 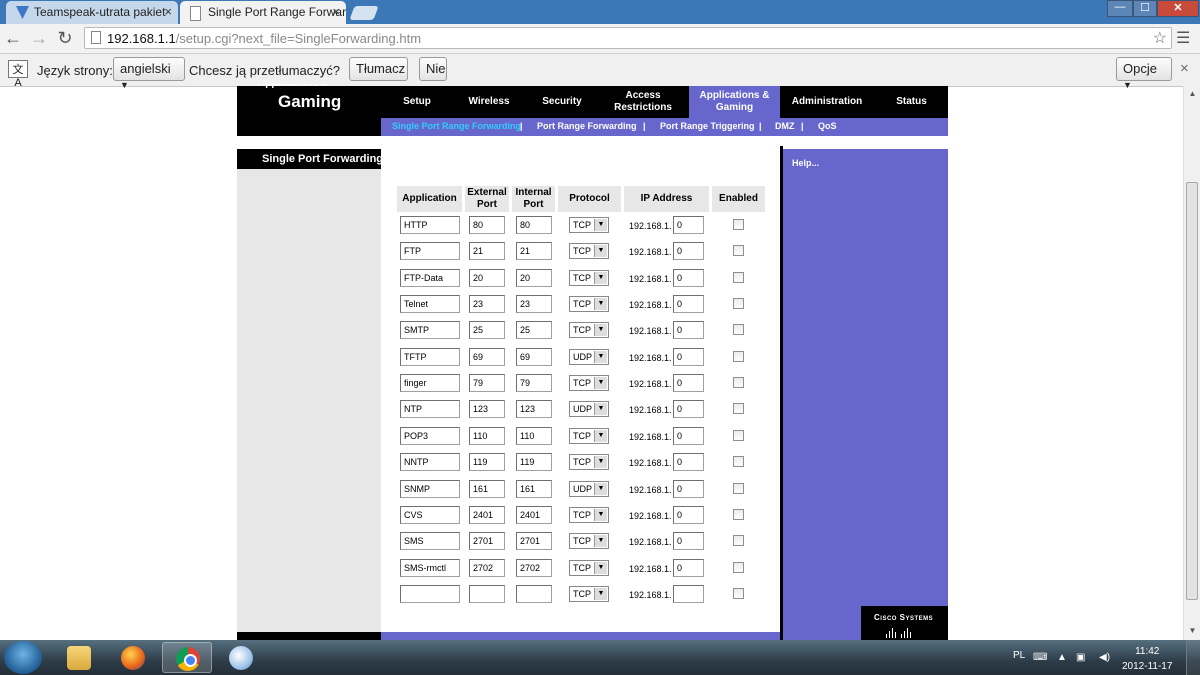 What do you see at coordinates (1144, 73) in the screenshot?
I see `options-button: Opcje ▼` at bounding box center [1144, 73].